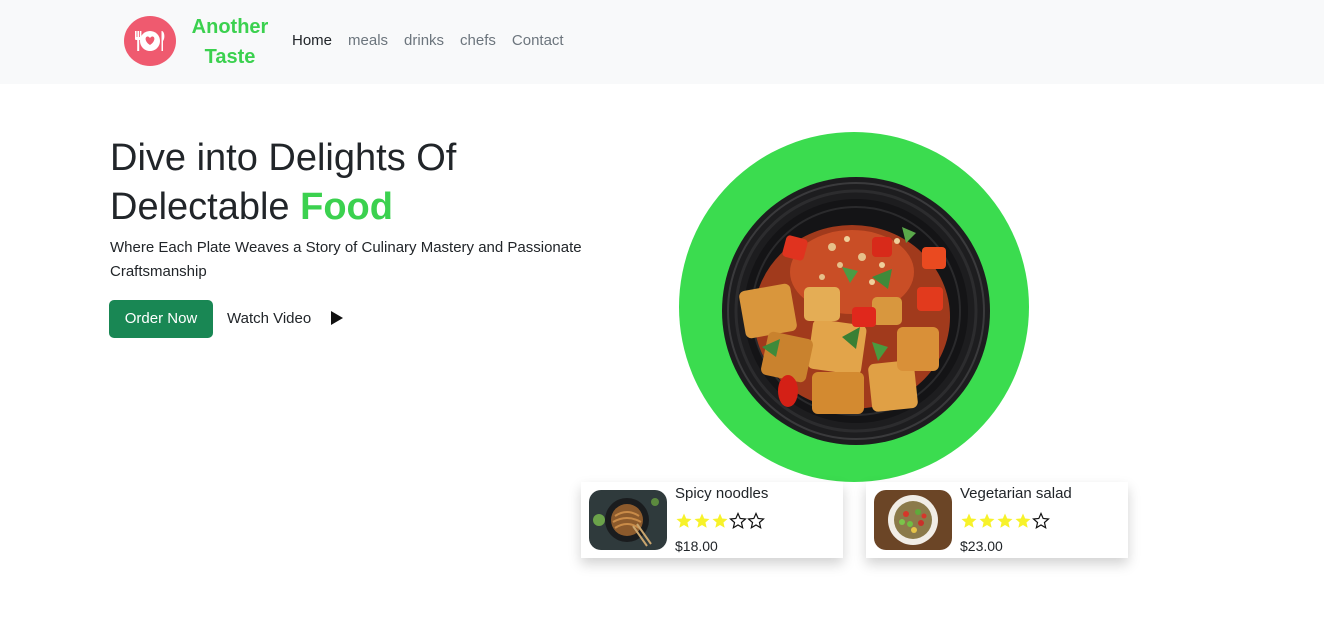 The image size is (1324, 634). I want to click on salad-thumbnail, so click(913, 520).